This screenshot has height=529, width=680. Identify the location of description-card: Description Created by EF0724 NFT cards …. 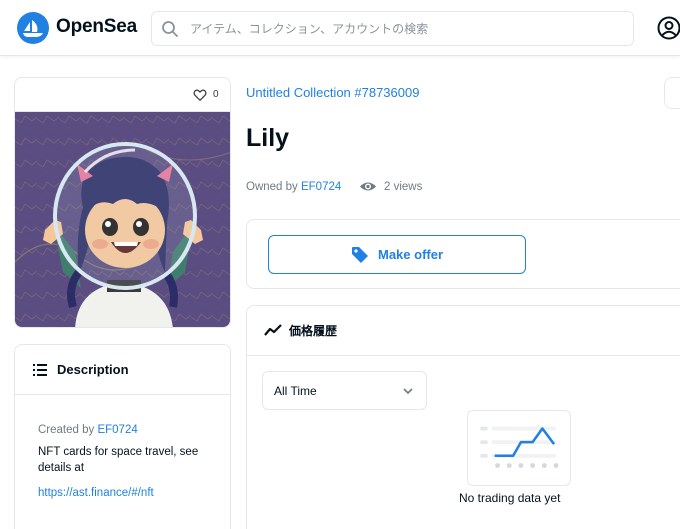
(122, 436).